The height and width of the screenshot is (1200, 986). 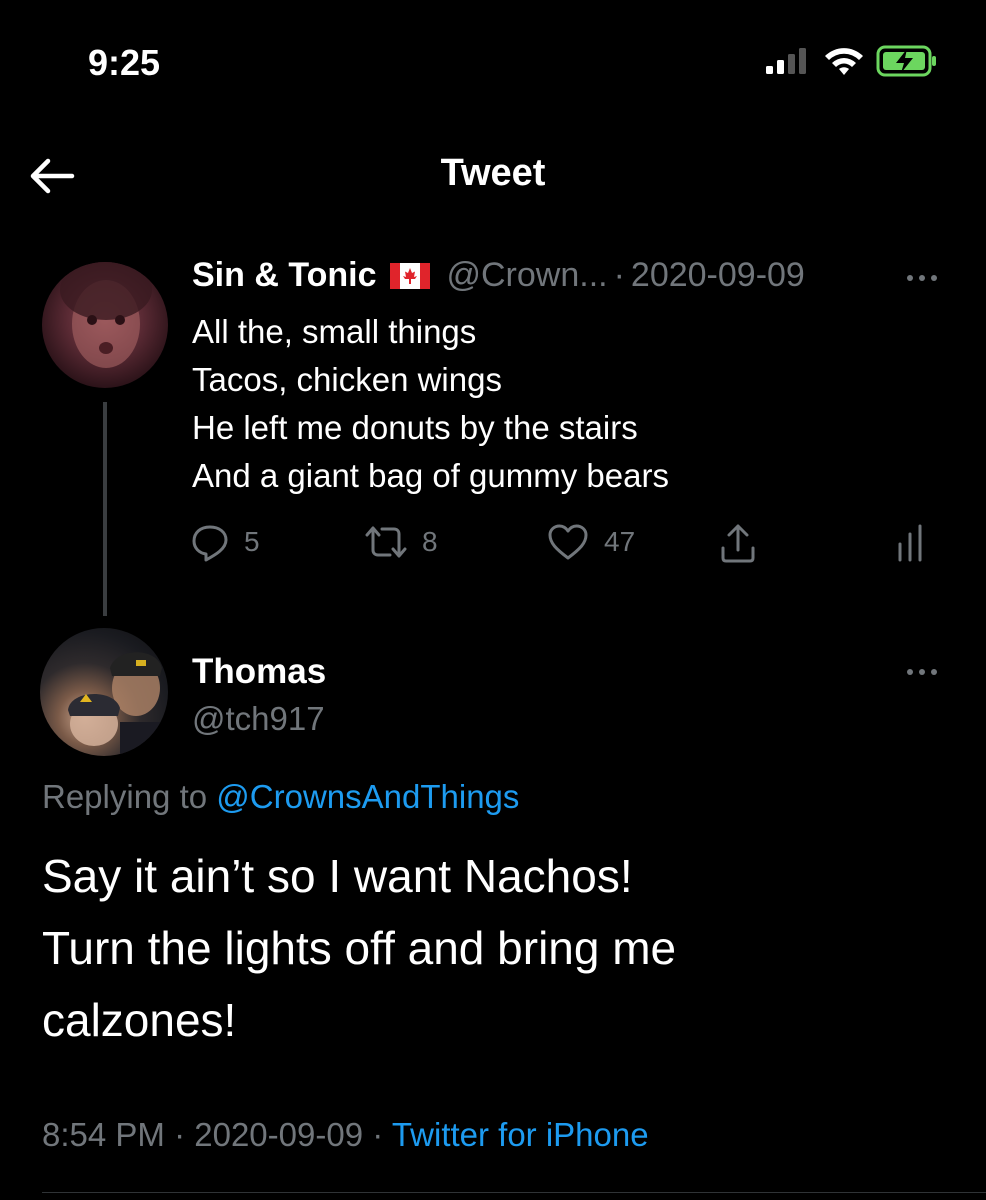 I want to click on reply-count: 5, so click(x=252, y=541).